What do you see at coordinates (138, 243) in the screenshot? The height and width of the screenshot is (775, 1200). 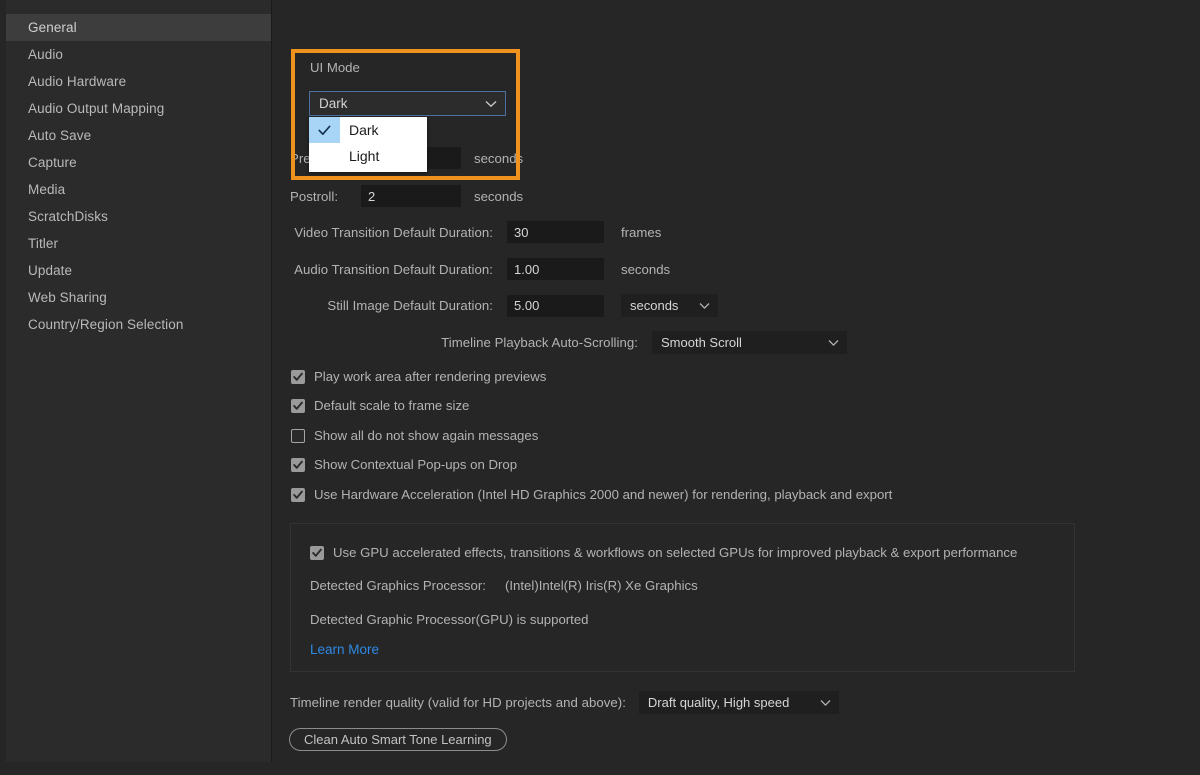 I see `sidebar-item-titler: Titler` at bounding box center [138, 243].